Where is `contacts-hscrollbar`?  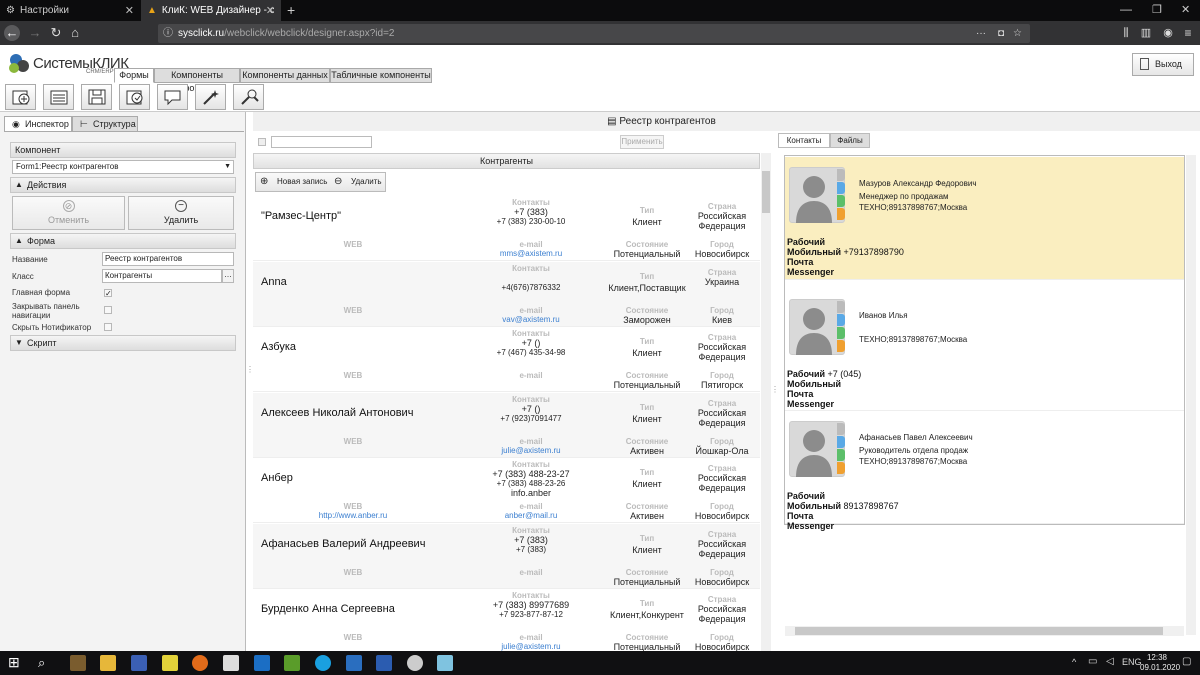
contacts-hscrollbar is located at coordinates (984, 631).